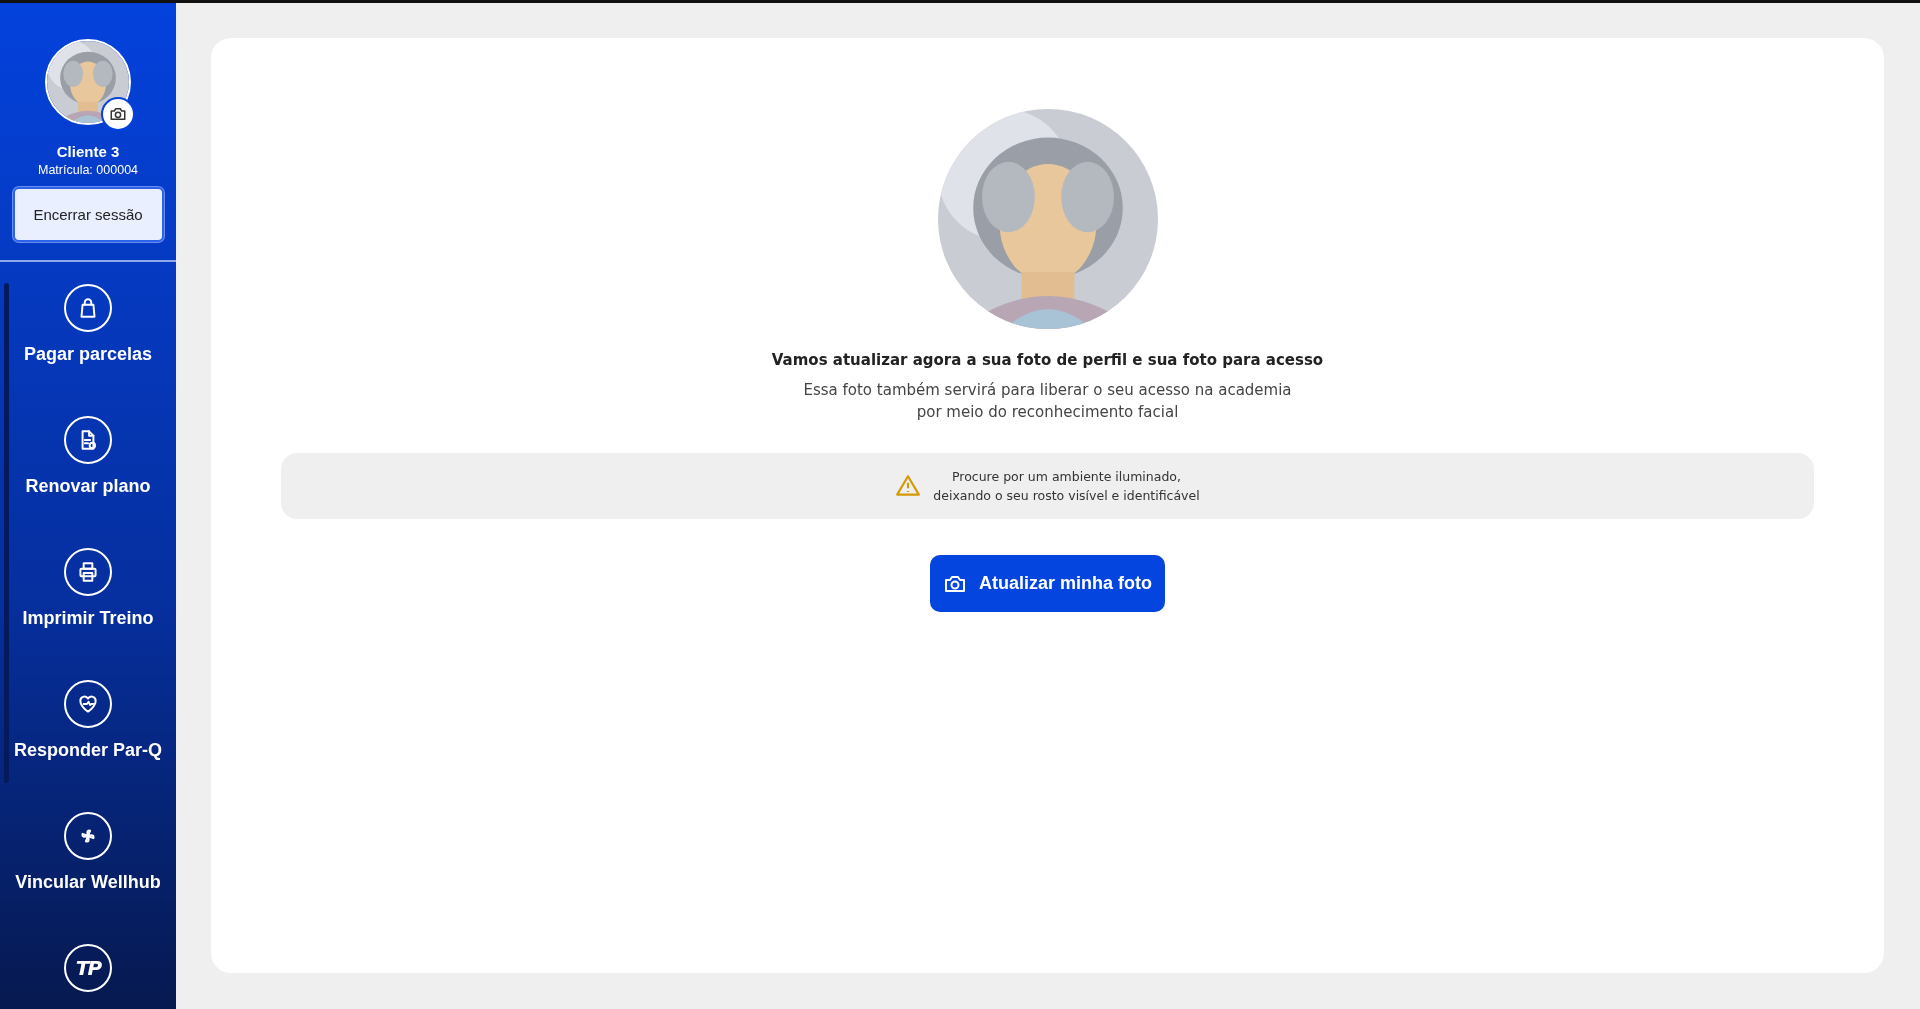  Describe the element at coordinates (908, 486) in the screenshot. I see `warning-icon` at that location.